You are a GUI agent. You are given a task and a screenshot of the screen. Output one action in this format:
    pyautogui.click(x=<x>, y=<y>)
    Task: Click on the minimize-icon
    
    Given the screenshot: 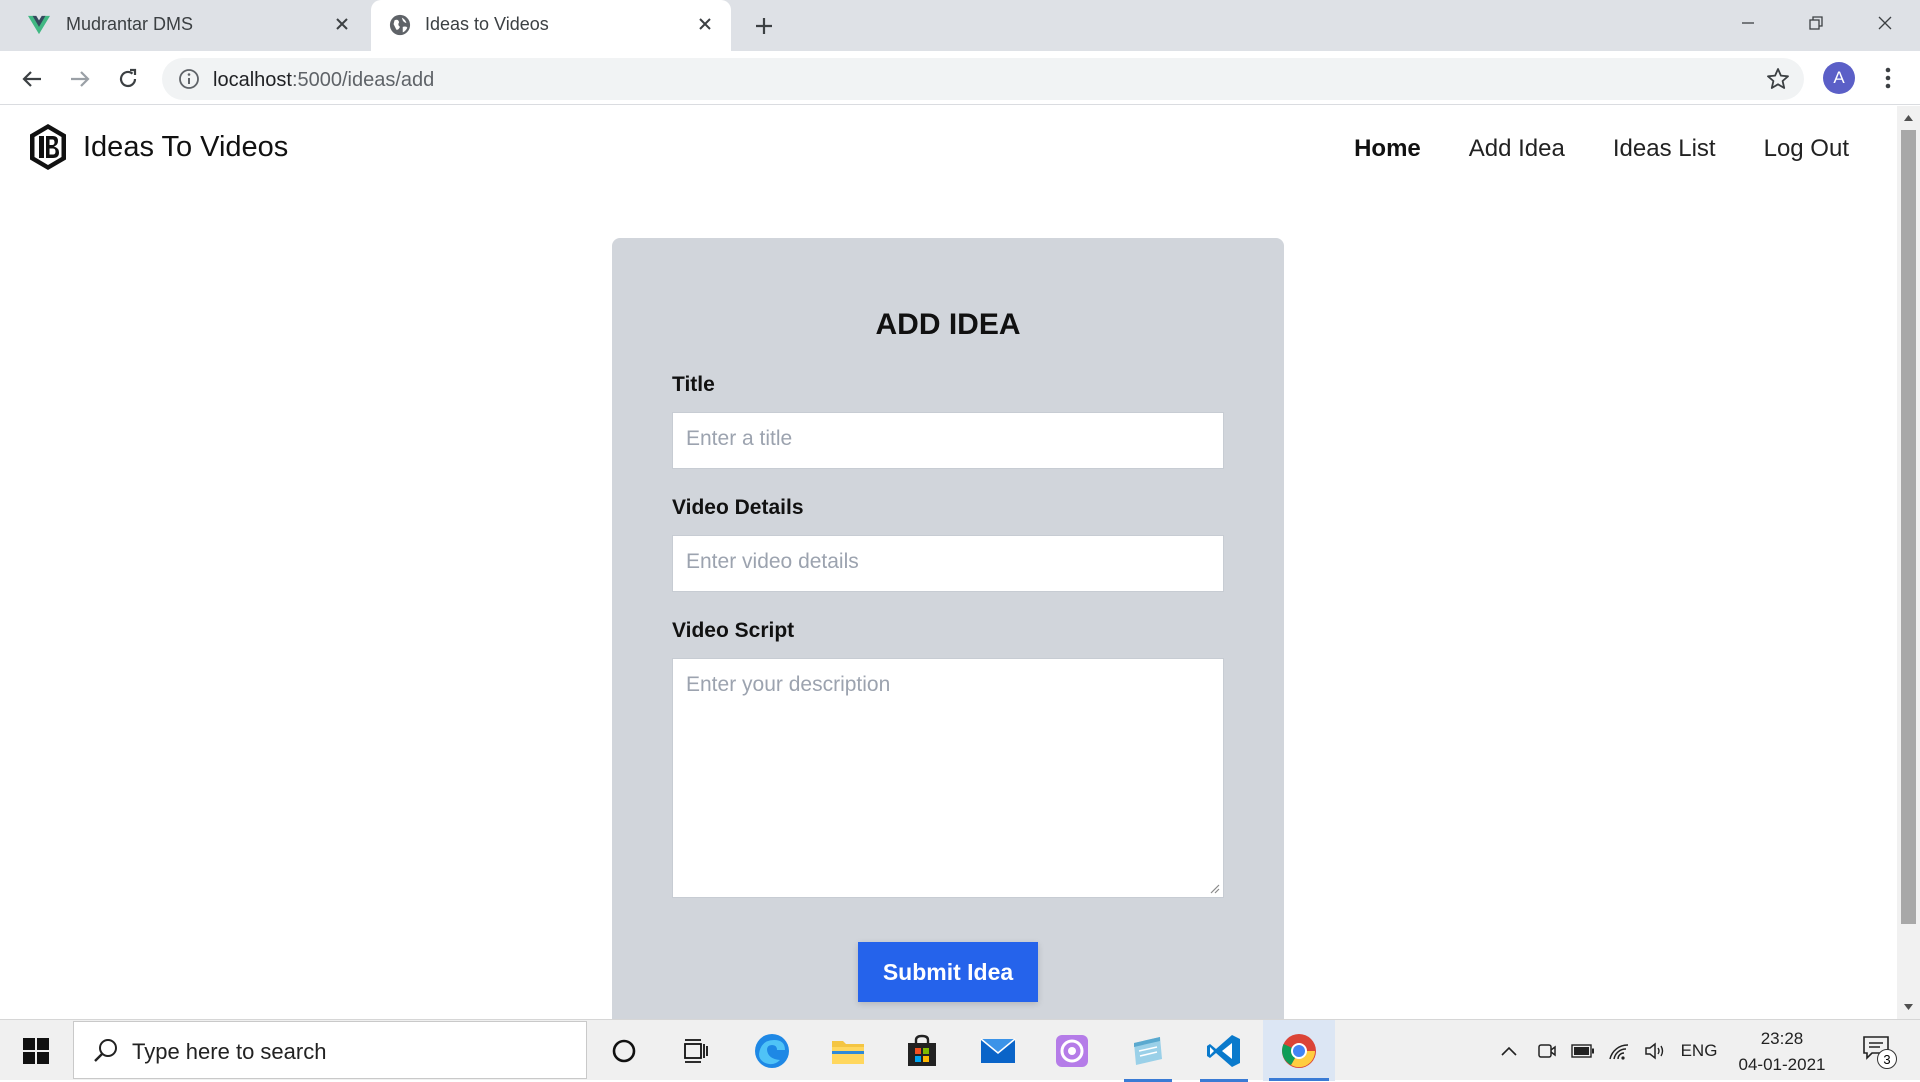 What is the action you would take?
    pyautogui.click(x=1748, y=23)
    